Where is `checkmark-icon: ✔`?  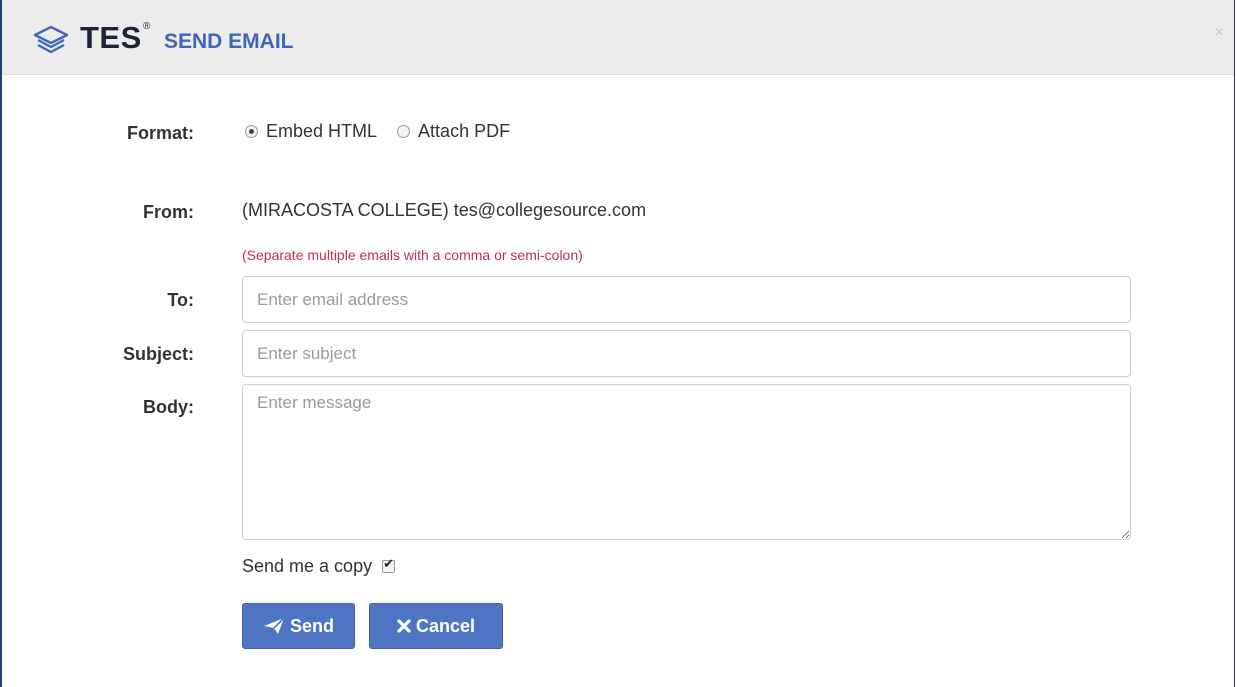 checkmark-icon: ✔ is located at coordinates (388, 563).